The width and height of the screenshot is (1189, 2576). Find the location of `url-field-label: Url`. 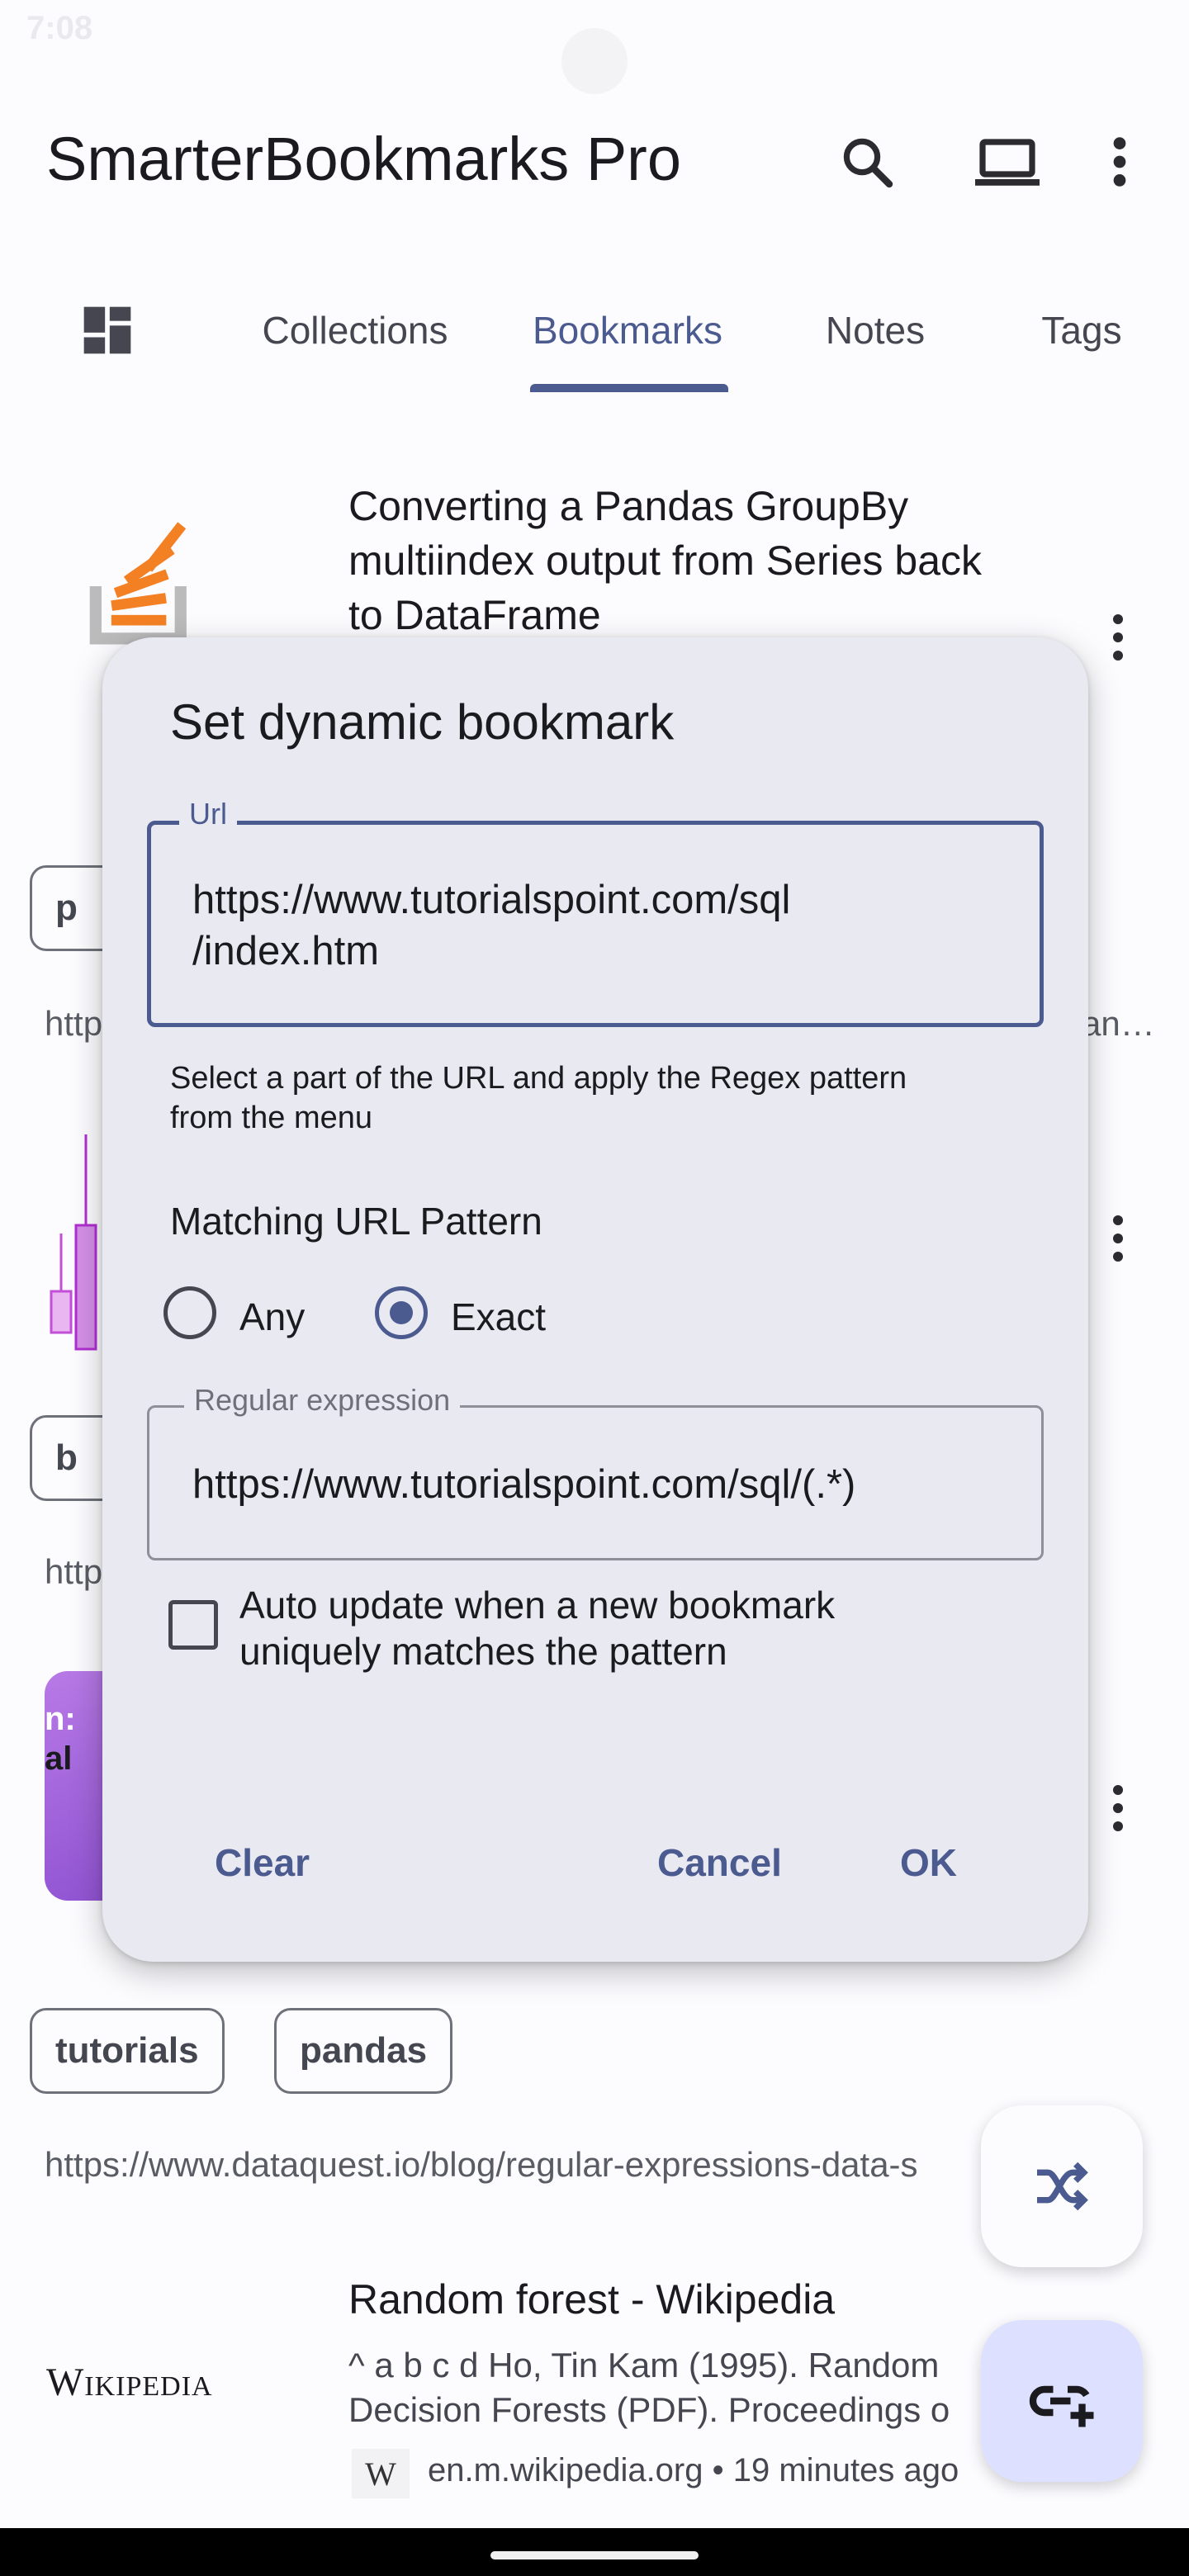

url-field-label: Url is located at coordinates (208, 814).